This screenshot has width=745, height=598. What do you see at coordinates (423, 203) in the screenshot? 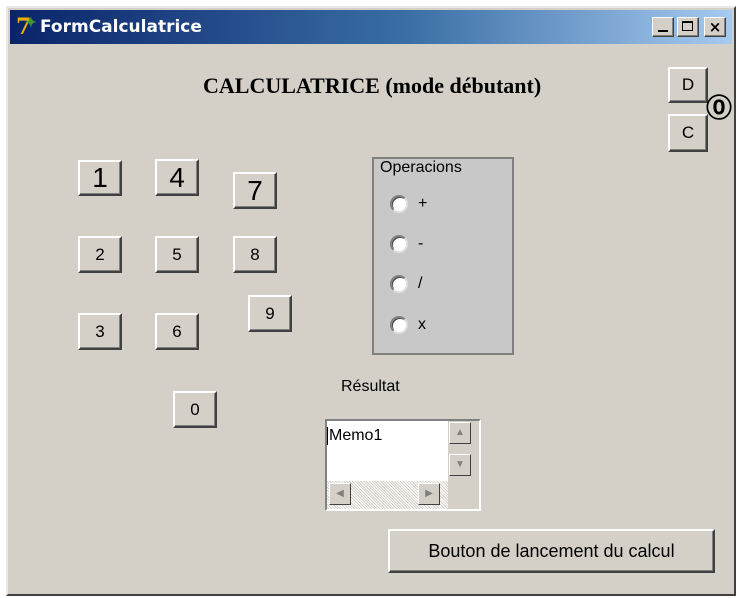
I see `operation-label: +` at bounding box center [423, 203].